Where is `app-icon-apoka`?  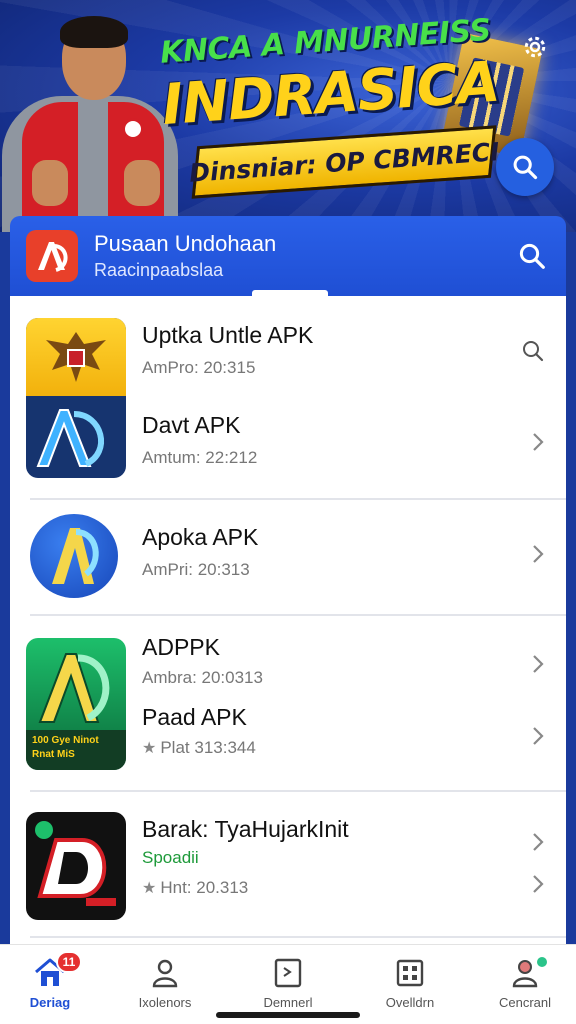 app-icon-apoka is located at coordinates (74, 556).